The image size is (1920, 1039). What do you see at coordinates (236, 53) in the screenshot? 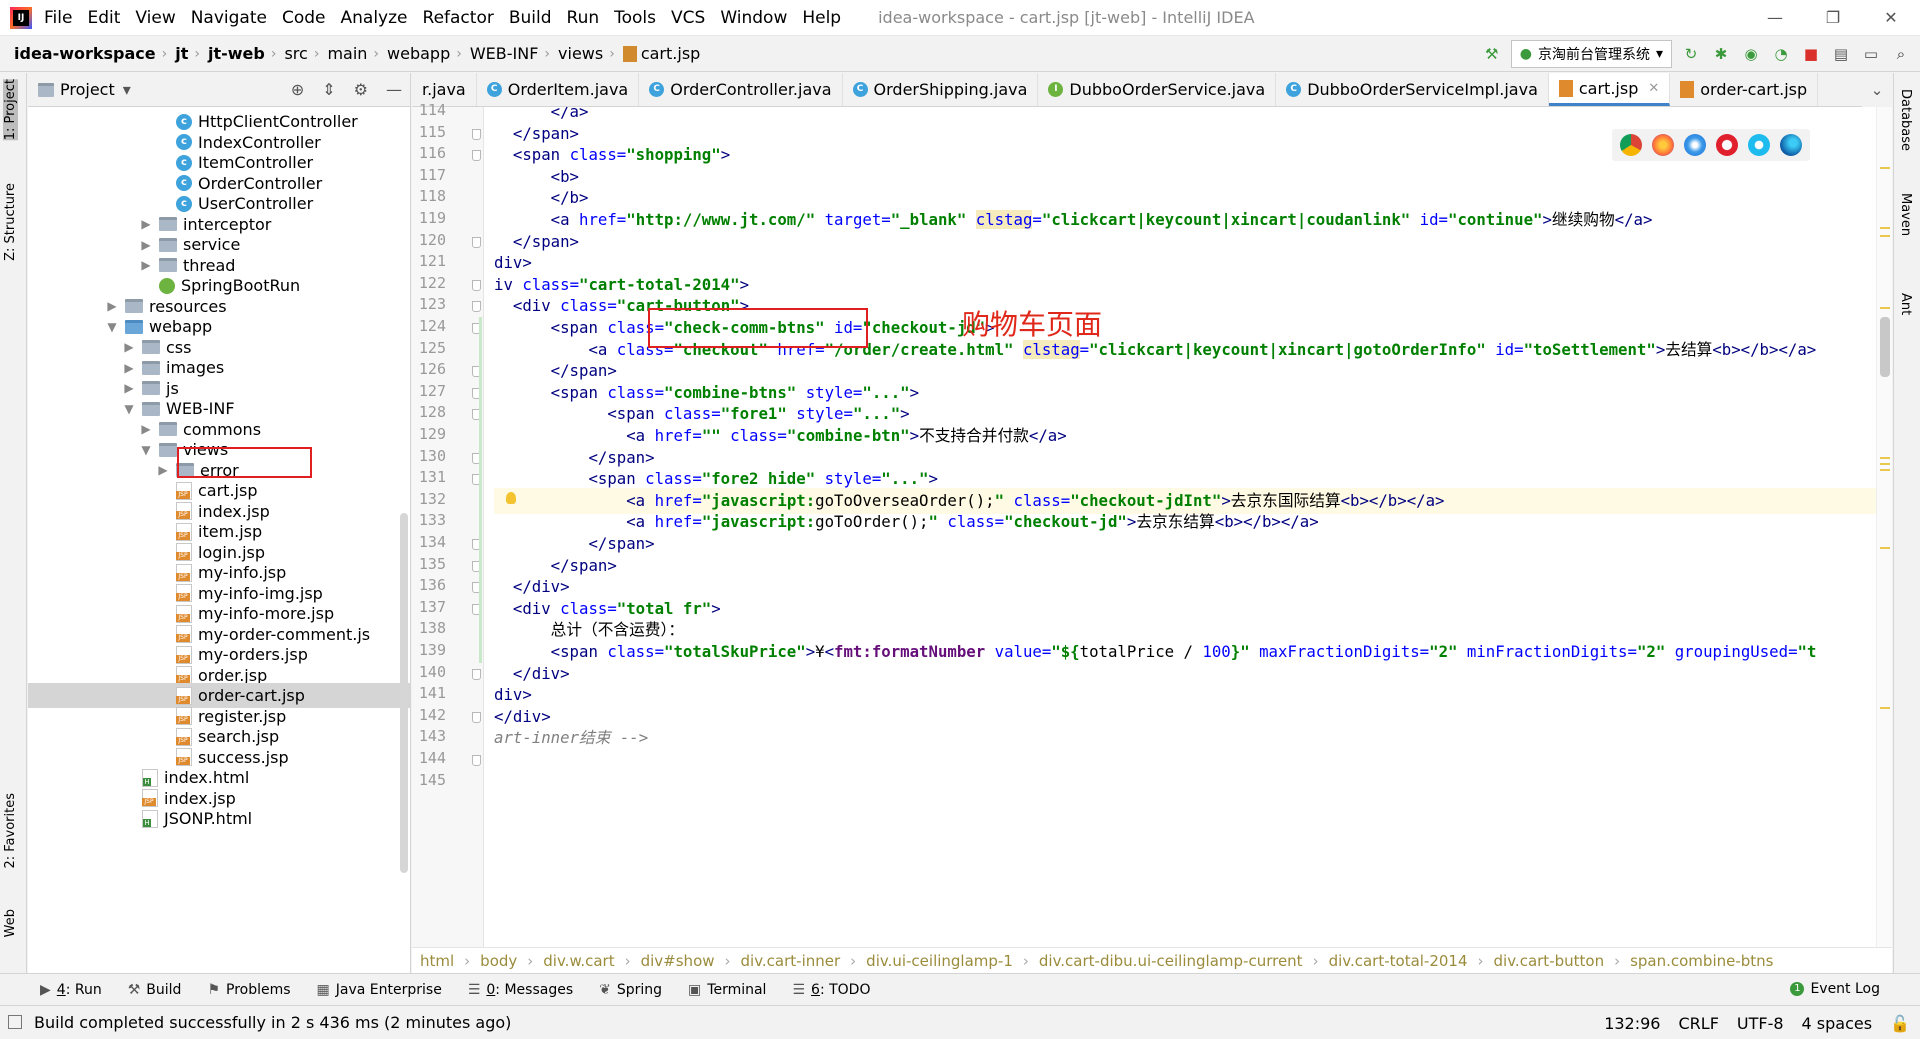
I see `breadcrumb-item: jt-web` at bounding box center [236, 53].